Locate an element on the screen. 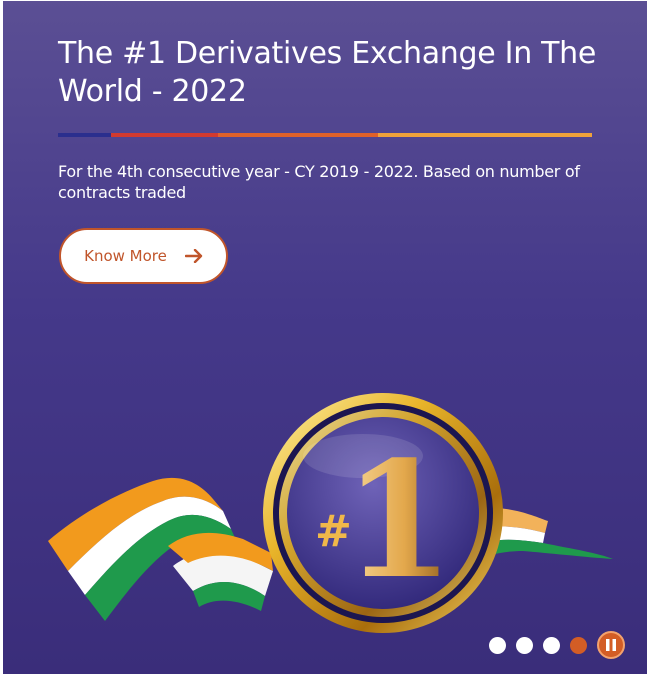 The image size is (650, 677). carousel-controls is located at coordinates (557, 645).